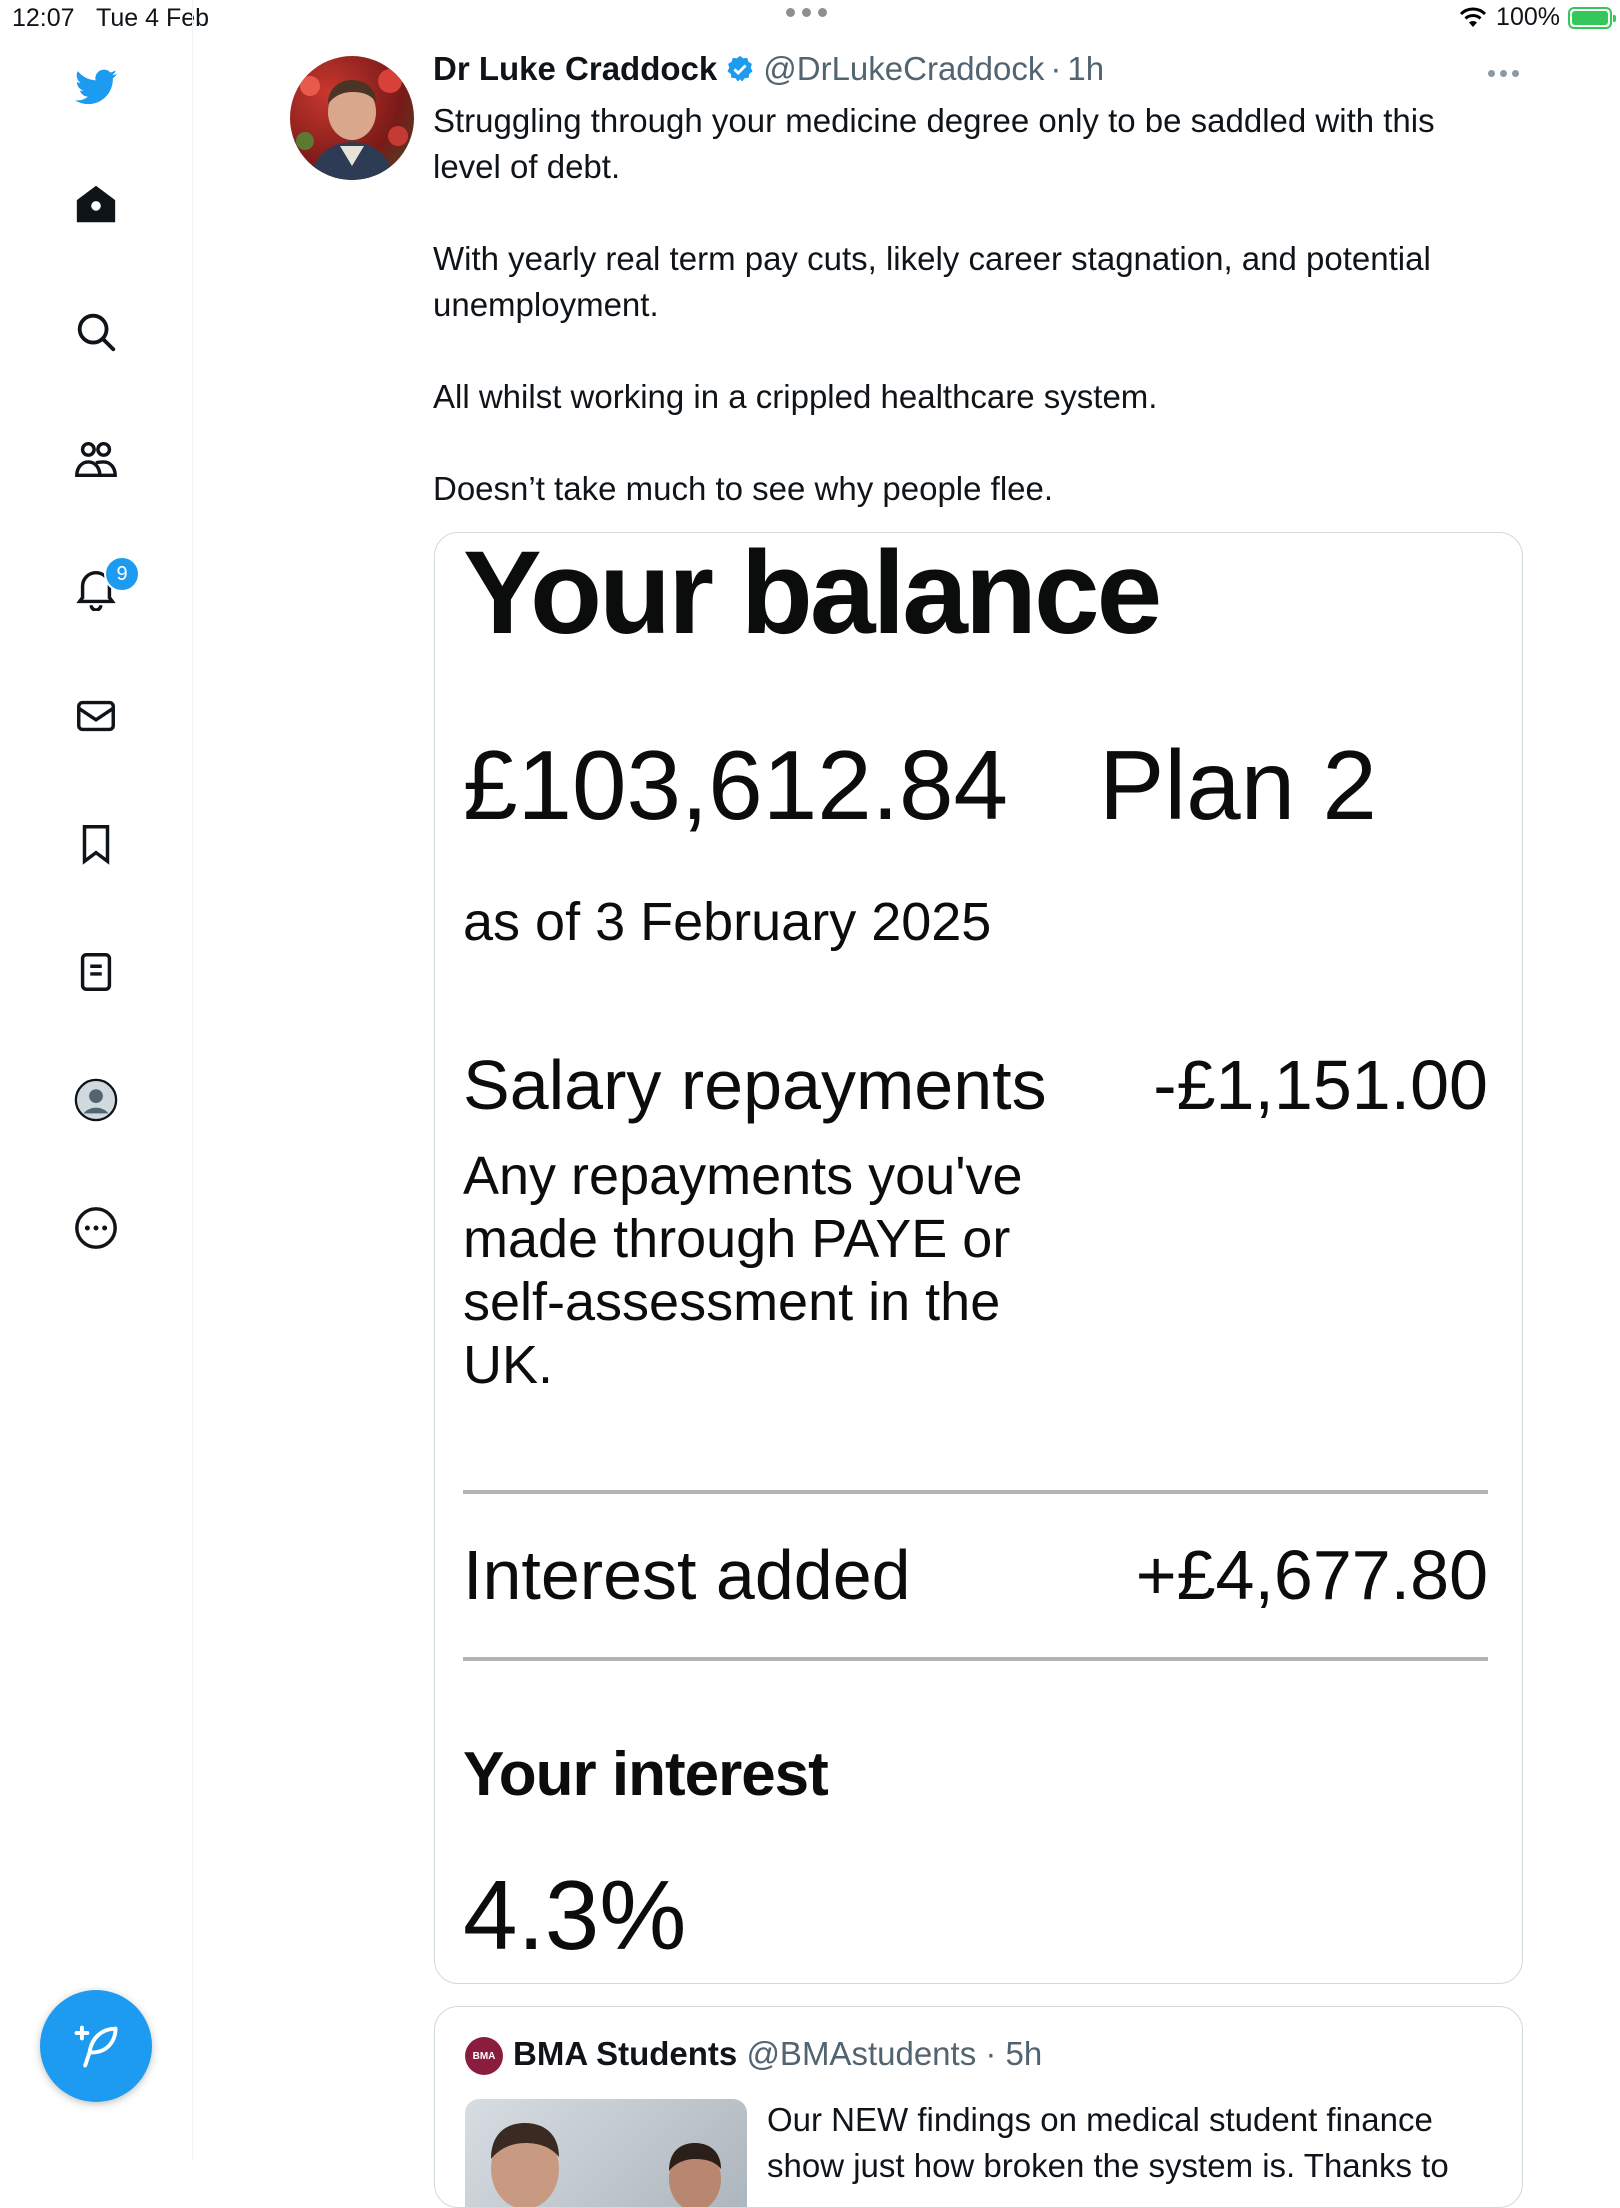 The image size is (1620, 2208). Describe the element at coordinates (352, 118) in the screenshot. I see `author-avatar` at that location.